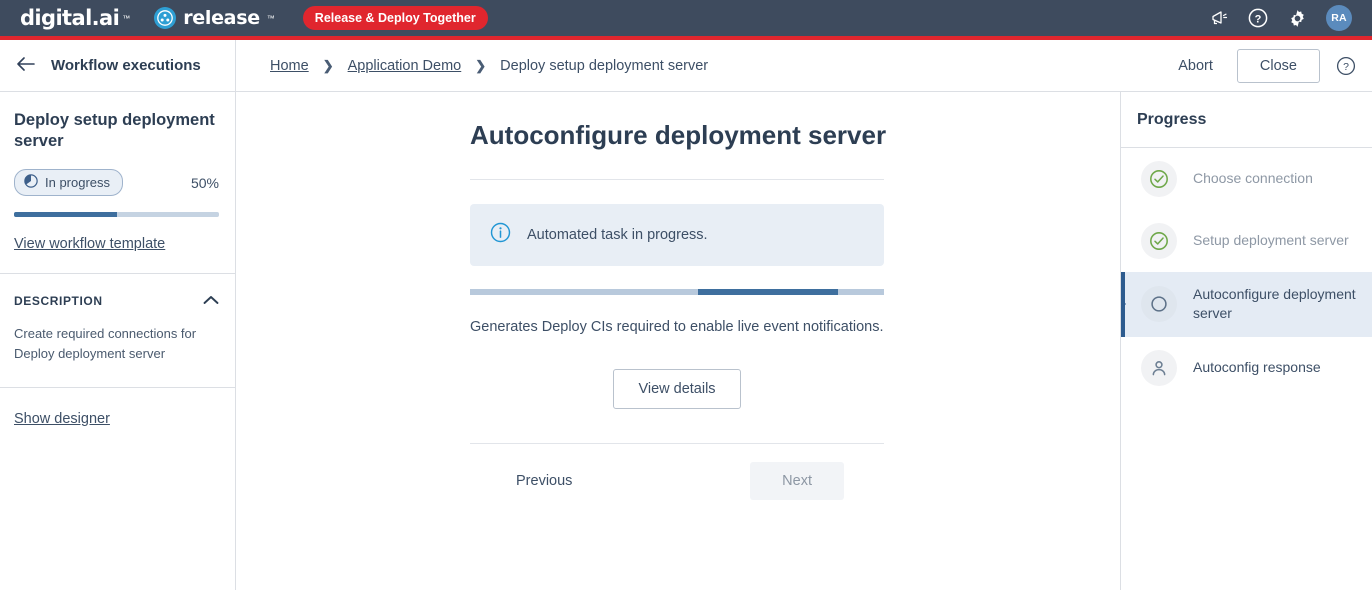  Describe the element at coordinates (89, 244) in the screenshot. I see `view-workflow-template-link: View workflow template` at that location.